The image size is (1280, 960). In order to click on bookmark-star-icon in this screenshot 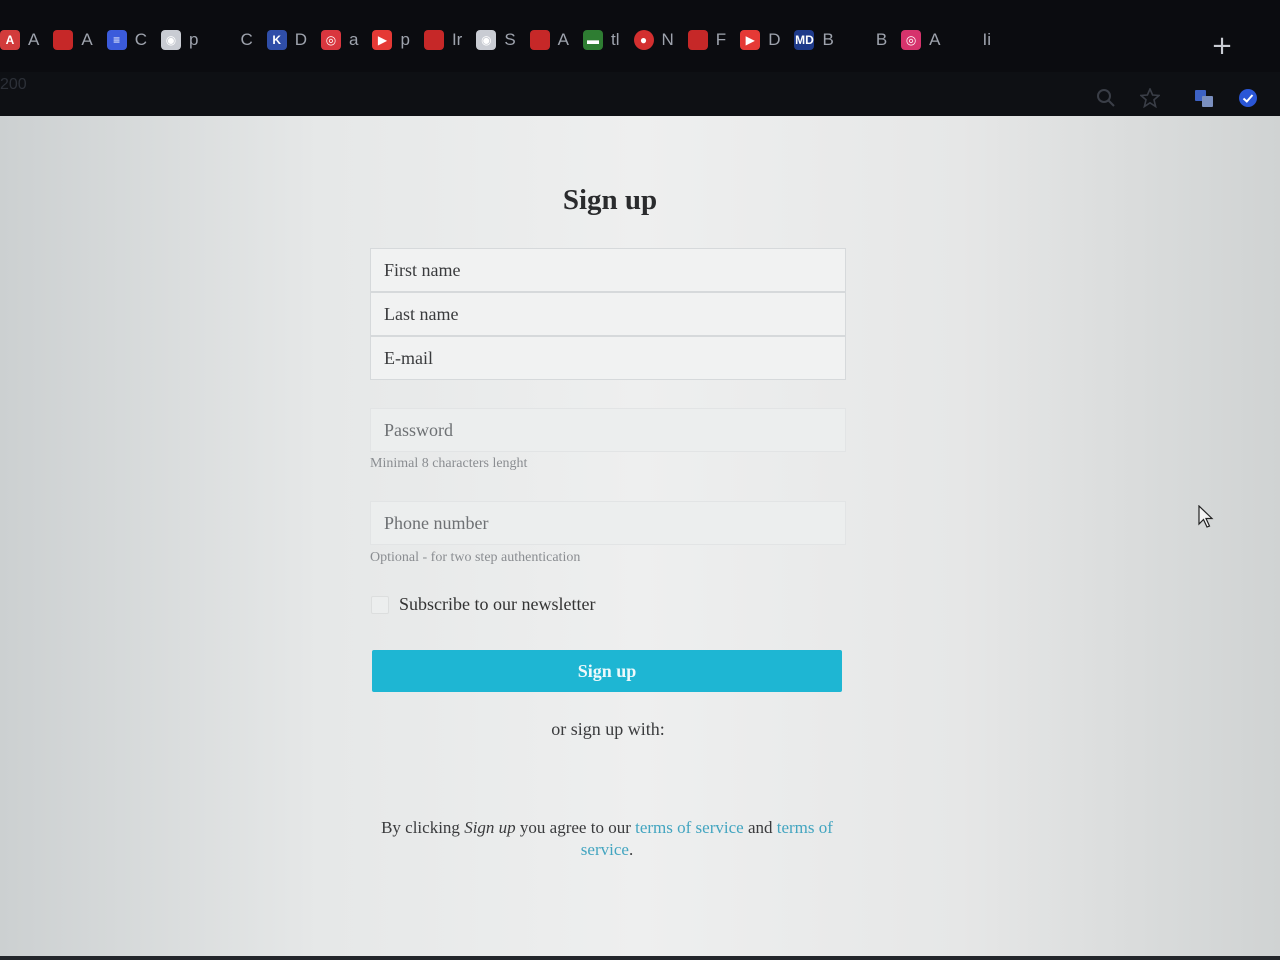, I will do `click(1150, 98)`.